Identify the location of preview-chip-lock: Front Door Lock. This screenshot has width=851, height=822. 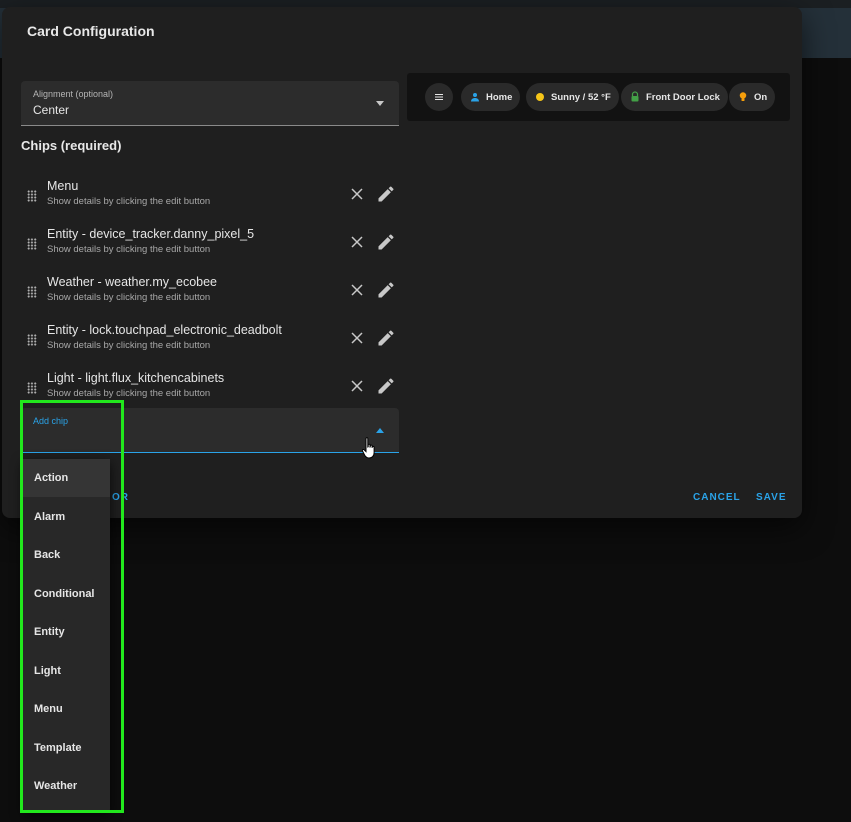
(674, 97).